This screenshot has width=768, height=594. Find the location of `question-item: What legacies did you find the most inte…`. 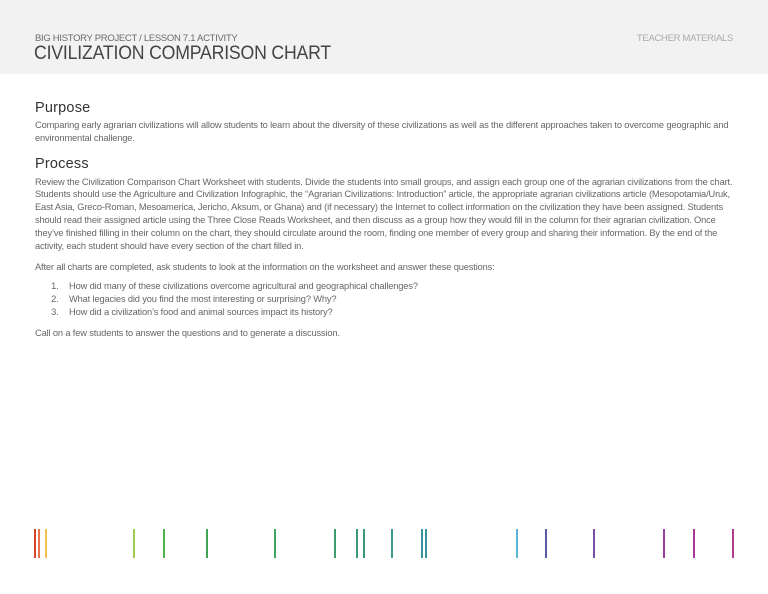

question-item: What legacies did you find the most inte… is located at coordinates (398, 299).